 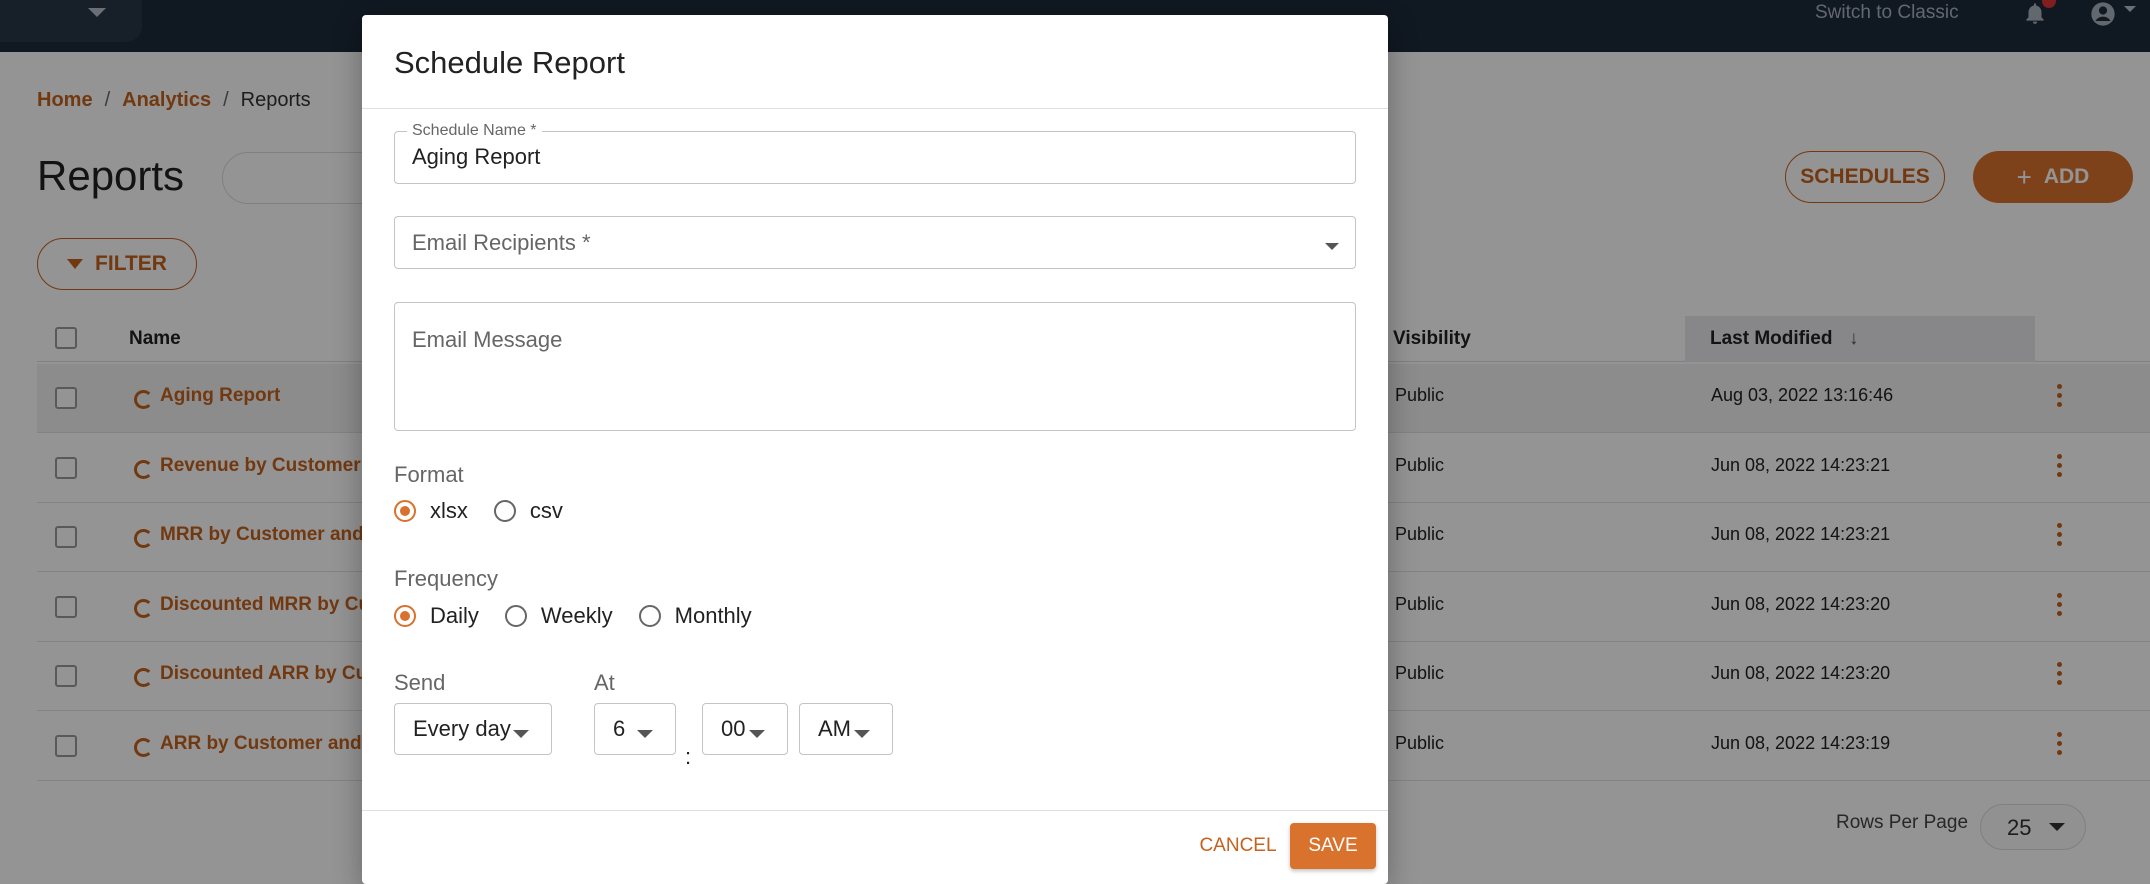 I want to click on schedule-name-field: Schedule Name * Aging Report, so click(x=875, y=153).